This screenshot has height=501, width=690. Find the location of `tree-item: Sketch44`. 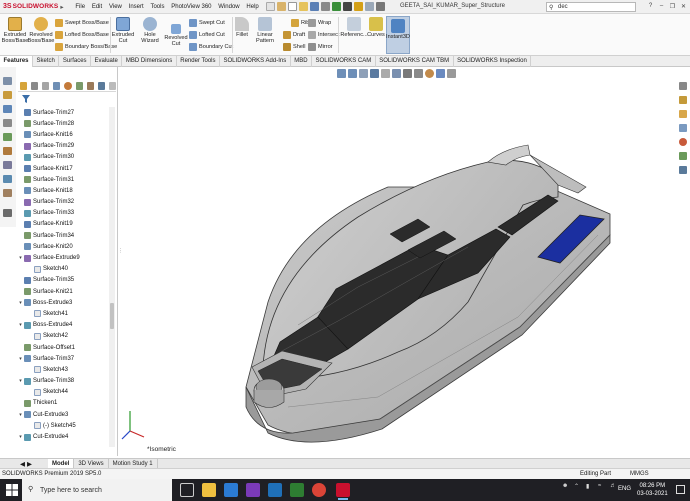

tree-item: Sketch44 is located at coordinates (64, 392).